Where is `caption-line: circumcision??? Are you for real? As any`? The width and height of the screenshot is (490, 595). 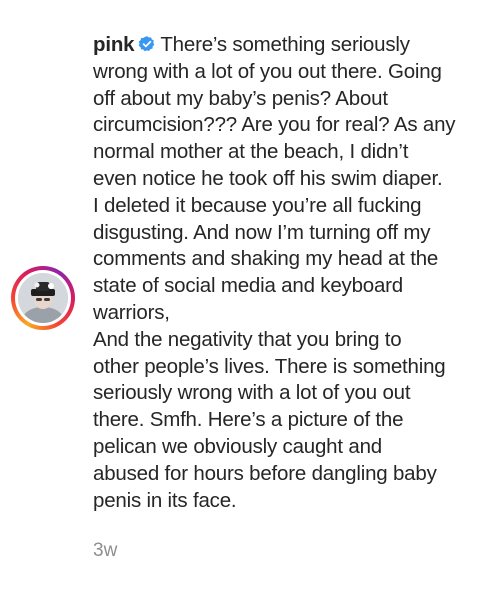 caption-line: circumcision??? Are you for real? As any is located at coordinates (274, 125).